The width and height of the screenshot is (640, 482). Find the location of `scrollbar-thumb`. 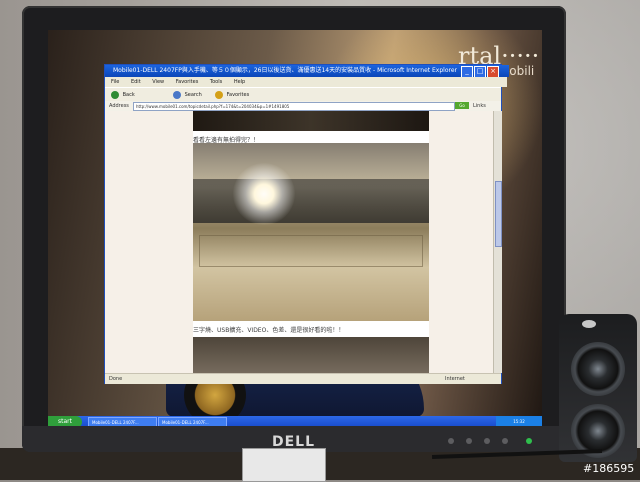

scrollbar-thumb is located at coordinates (498, 214).